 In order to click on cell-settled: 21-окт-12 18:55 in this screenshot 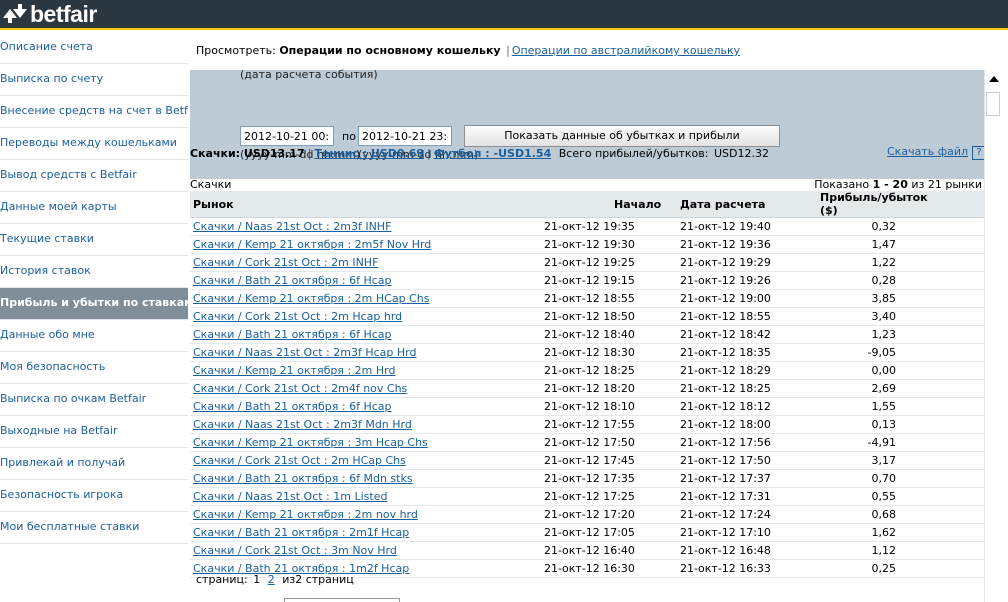, I will do `click(747, 316)`.